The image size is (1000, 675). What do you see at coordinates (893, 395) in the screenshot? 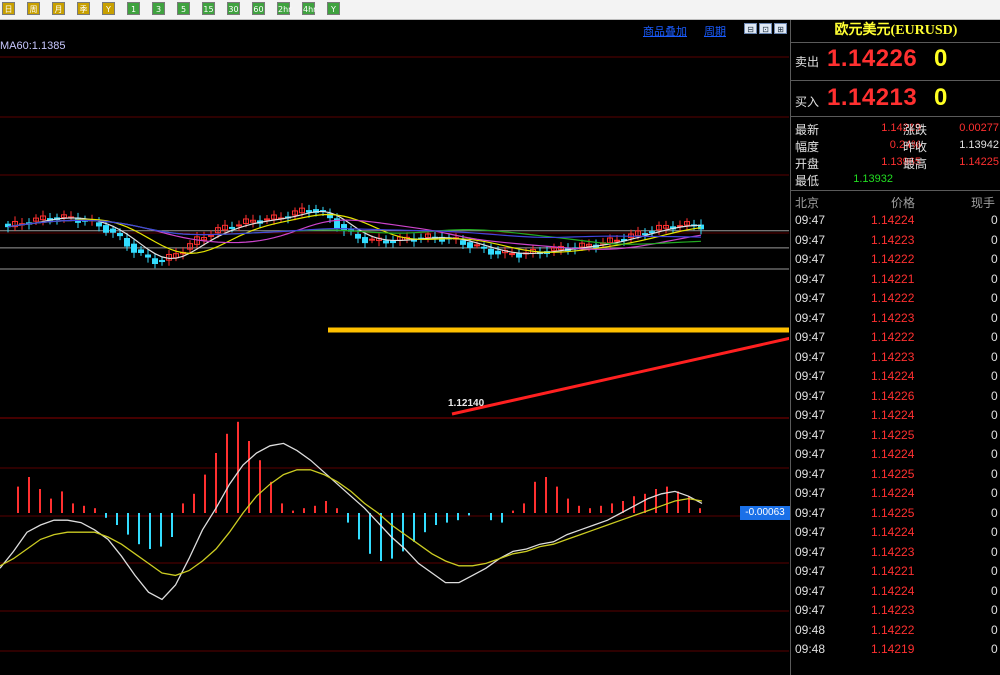
I see `tick-price: 1.14226` at bounding box center [893, 395].